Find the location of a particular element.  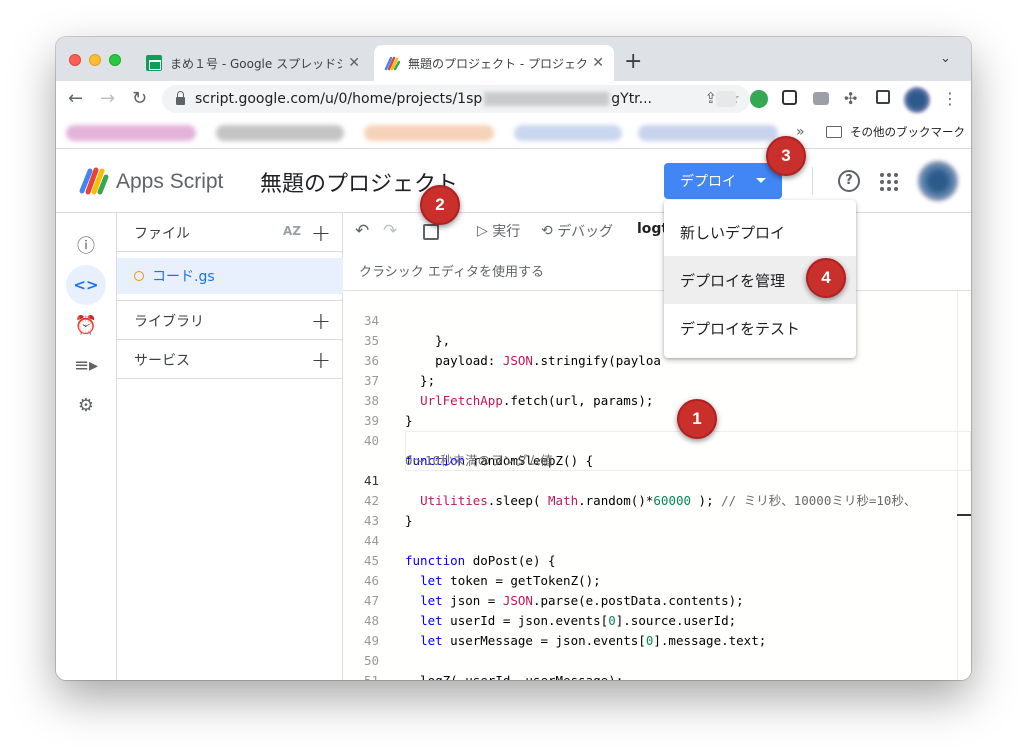

bookmarks-overflow-button: » is located at coordinates (800, 132).